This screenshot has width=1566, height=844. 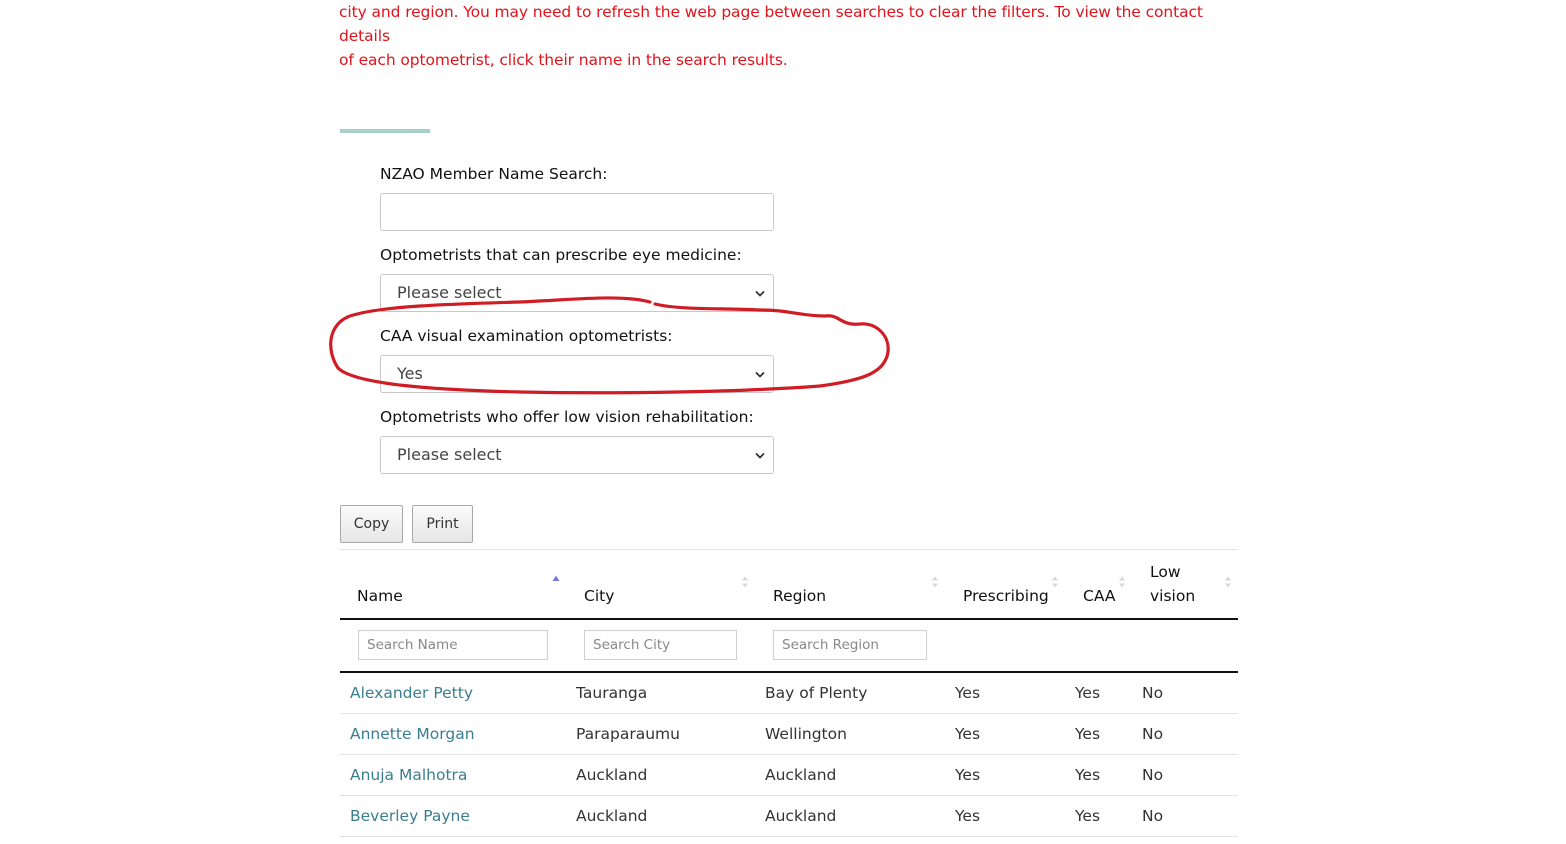 What do you see at coordinates (1173, 596) in the screenshot?
I see `header-low-vision-line-2: vision` at bounding box center [1173, 596].